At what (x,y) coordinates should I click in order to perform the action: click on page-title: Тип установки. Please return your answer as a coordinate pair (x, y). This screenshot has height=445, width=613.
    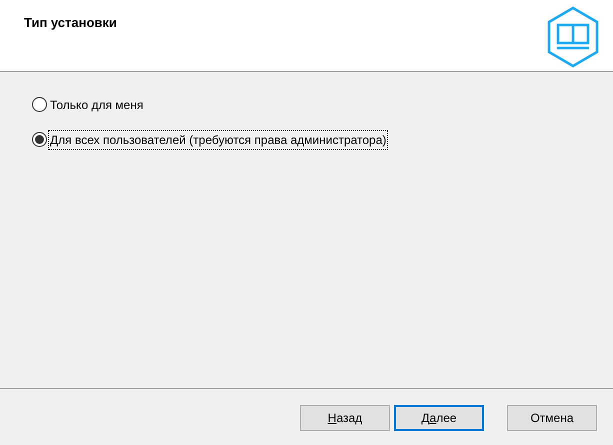
    Looking at the image, I should click on (70, 22).